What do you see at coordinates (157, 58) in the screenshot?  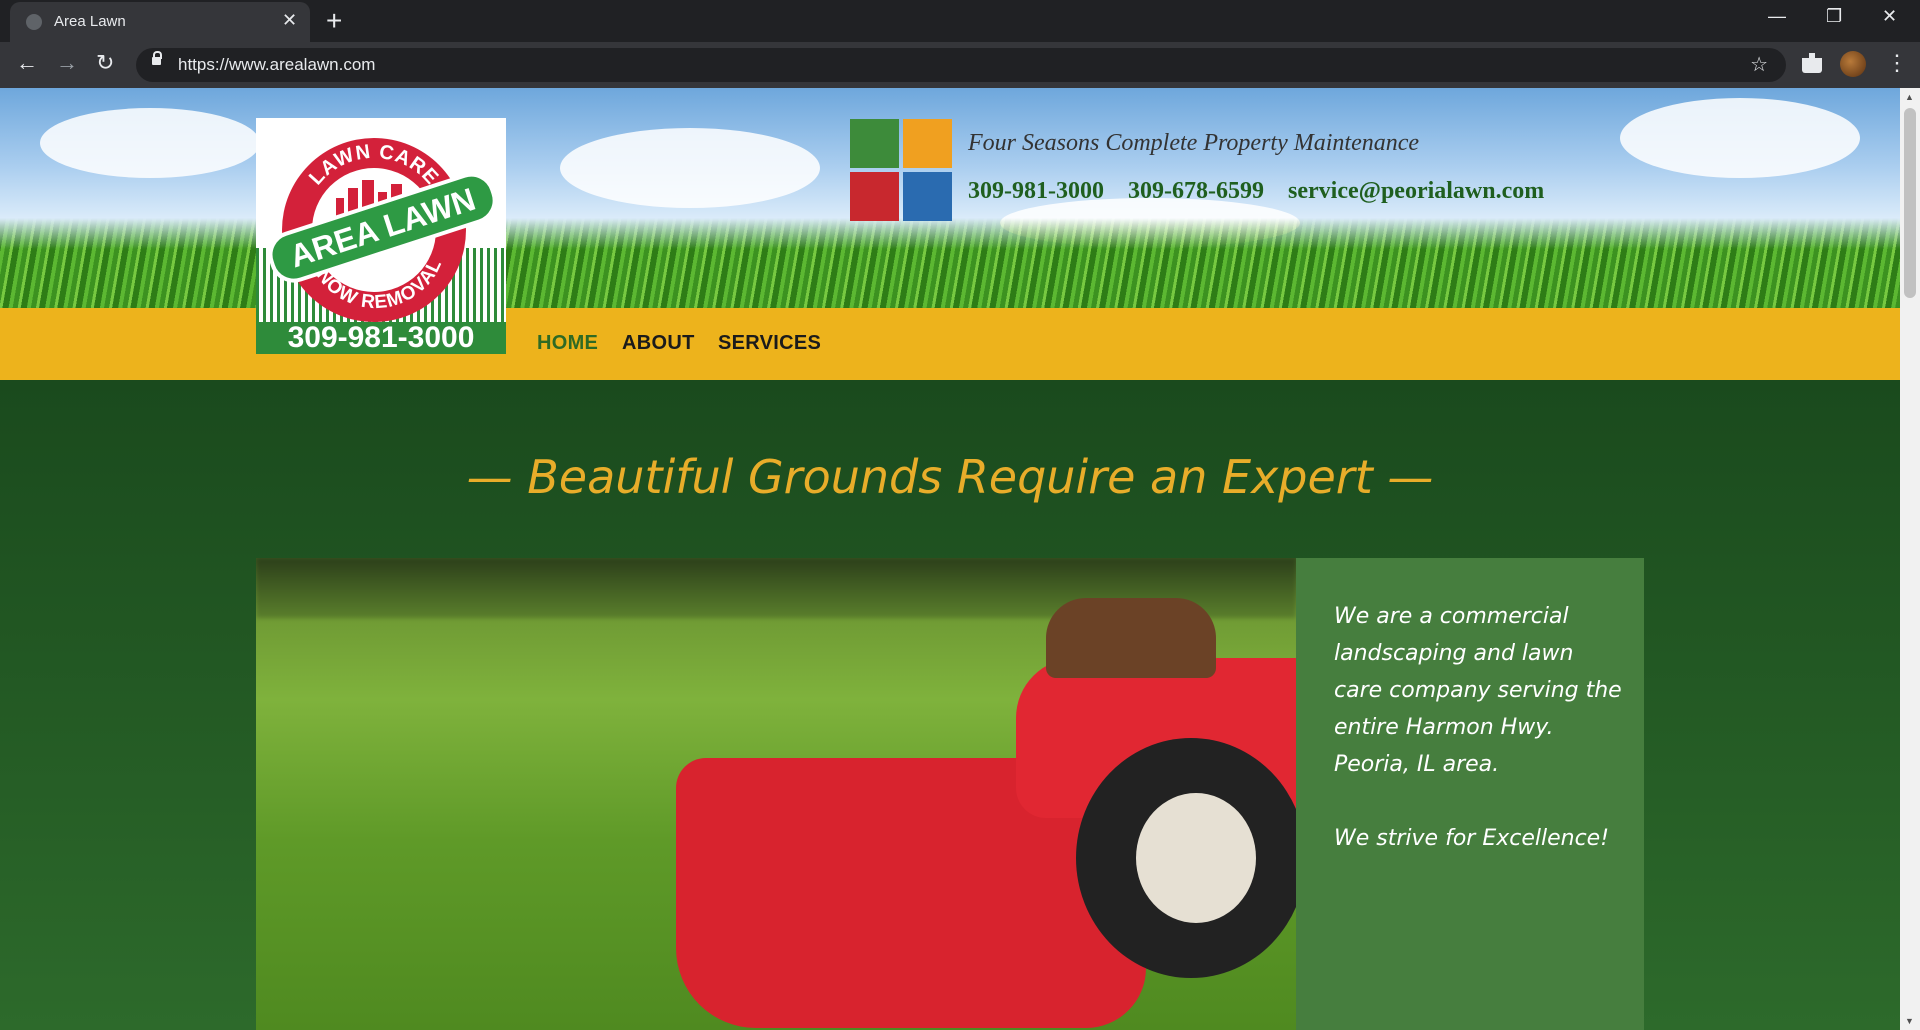 I see `lock-icon` at bounding box center [157, 58].